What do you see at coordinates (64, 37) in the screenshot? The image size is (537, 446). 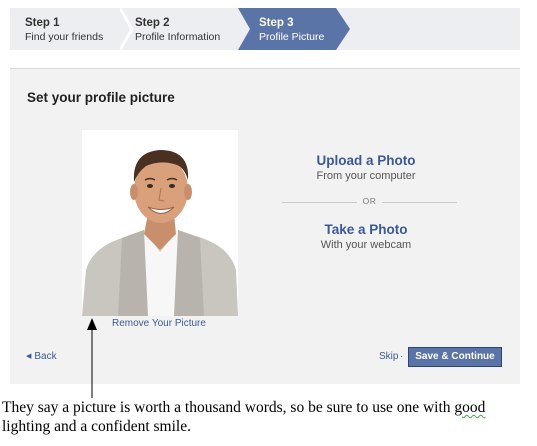 I see `step-1-label: Find your friends` at bounding box center [64, 37].